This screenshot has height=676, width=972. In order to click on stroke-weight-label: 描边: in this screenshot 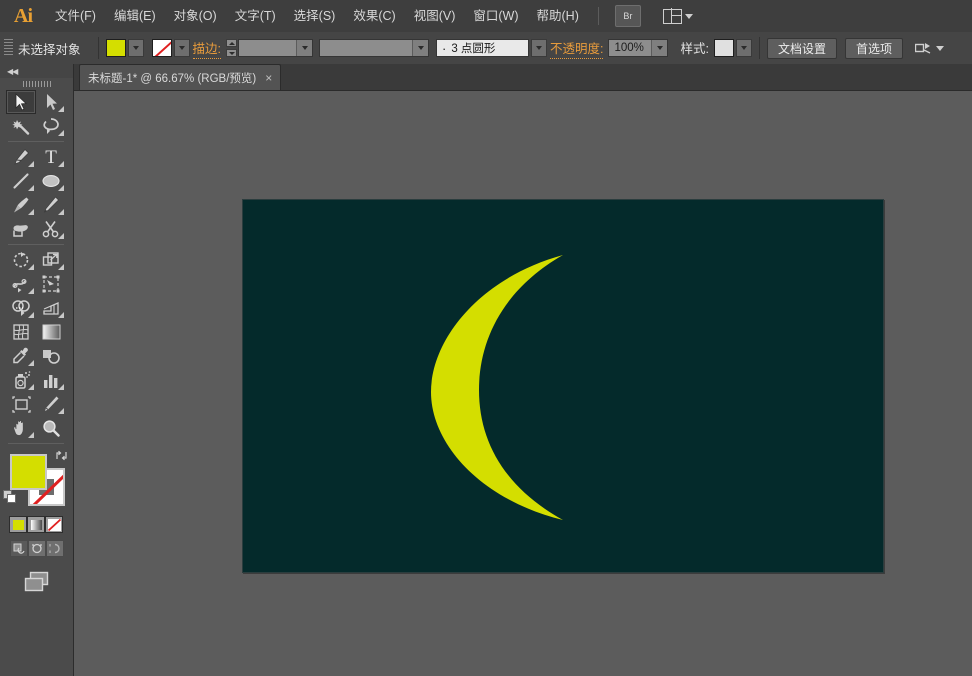, I will do `click(206, 48)`.